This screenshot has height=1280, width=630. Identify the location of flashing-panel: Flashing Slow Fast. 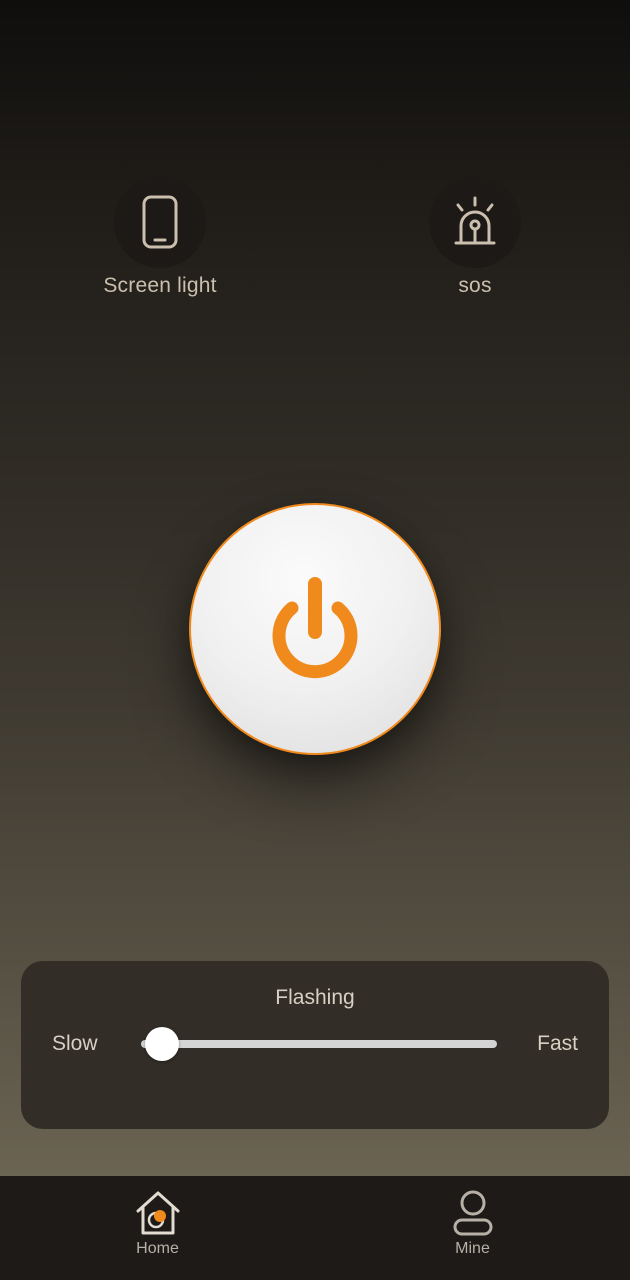
(315, 1045).